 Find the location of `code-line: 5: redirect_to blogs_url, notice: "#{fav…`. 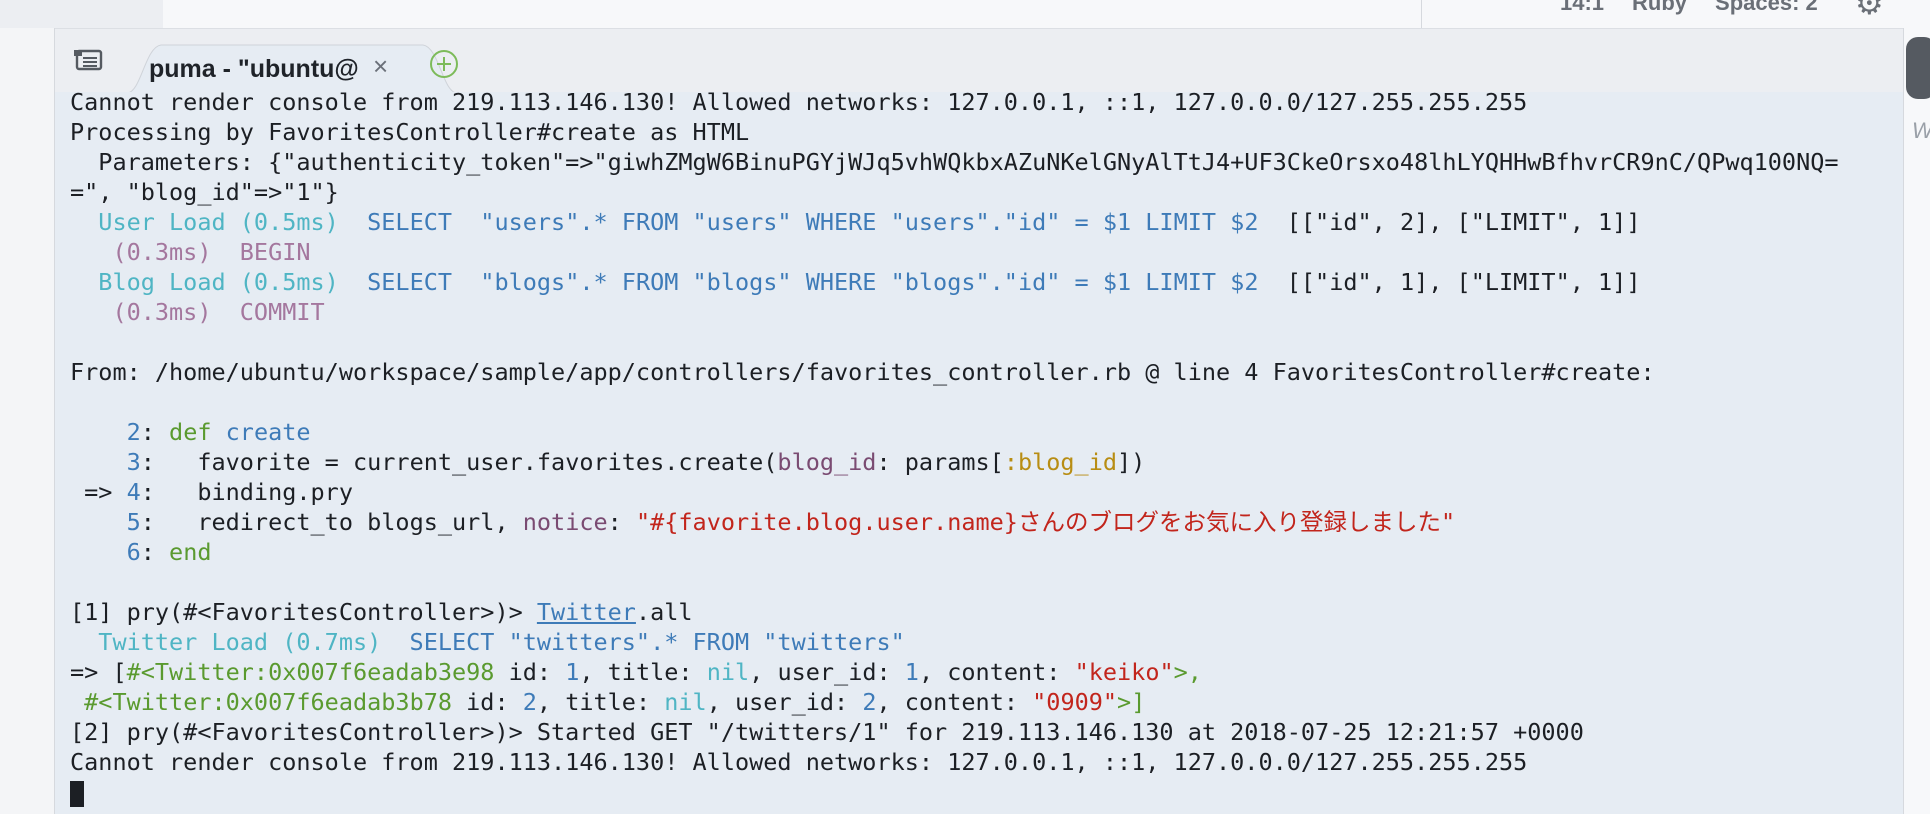

code-line: 5: redirect_to blogs_url, notice: "#{fav… is located at coordinates (763, 522).